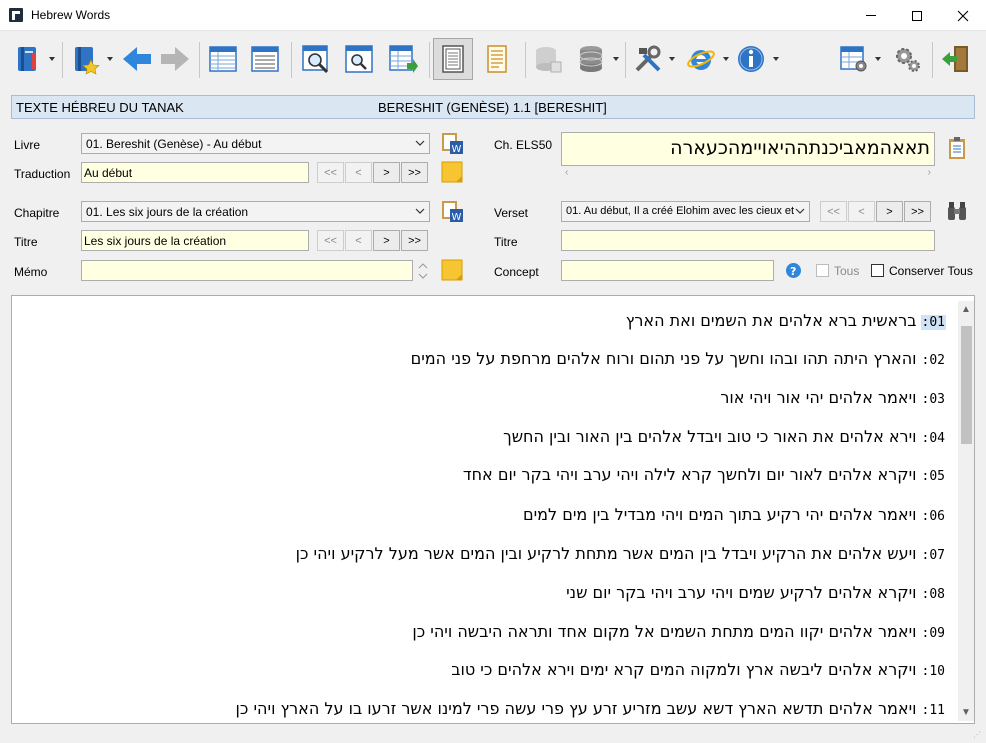 Image resolution: width=986 pixels, height=743 pixels. What do you see at coordinates (87, 61) in the screenshot?
I see `favorite-book-icon` at bounding box center [87, 61].